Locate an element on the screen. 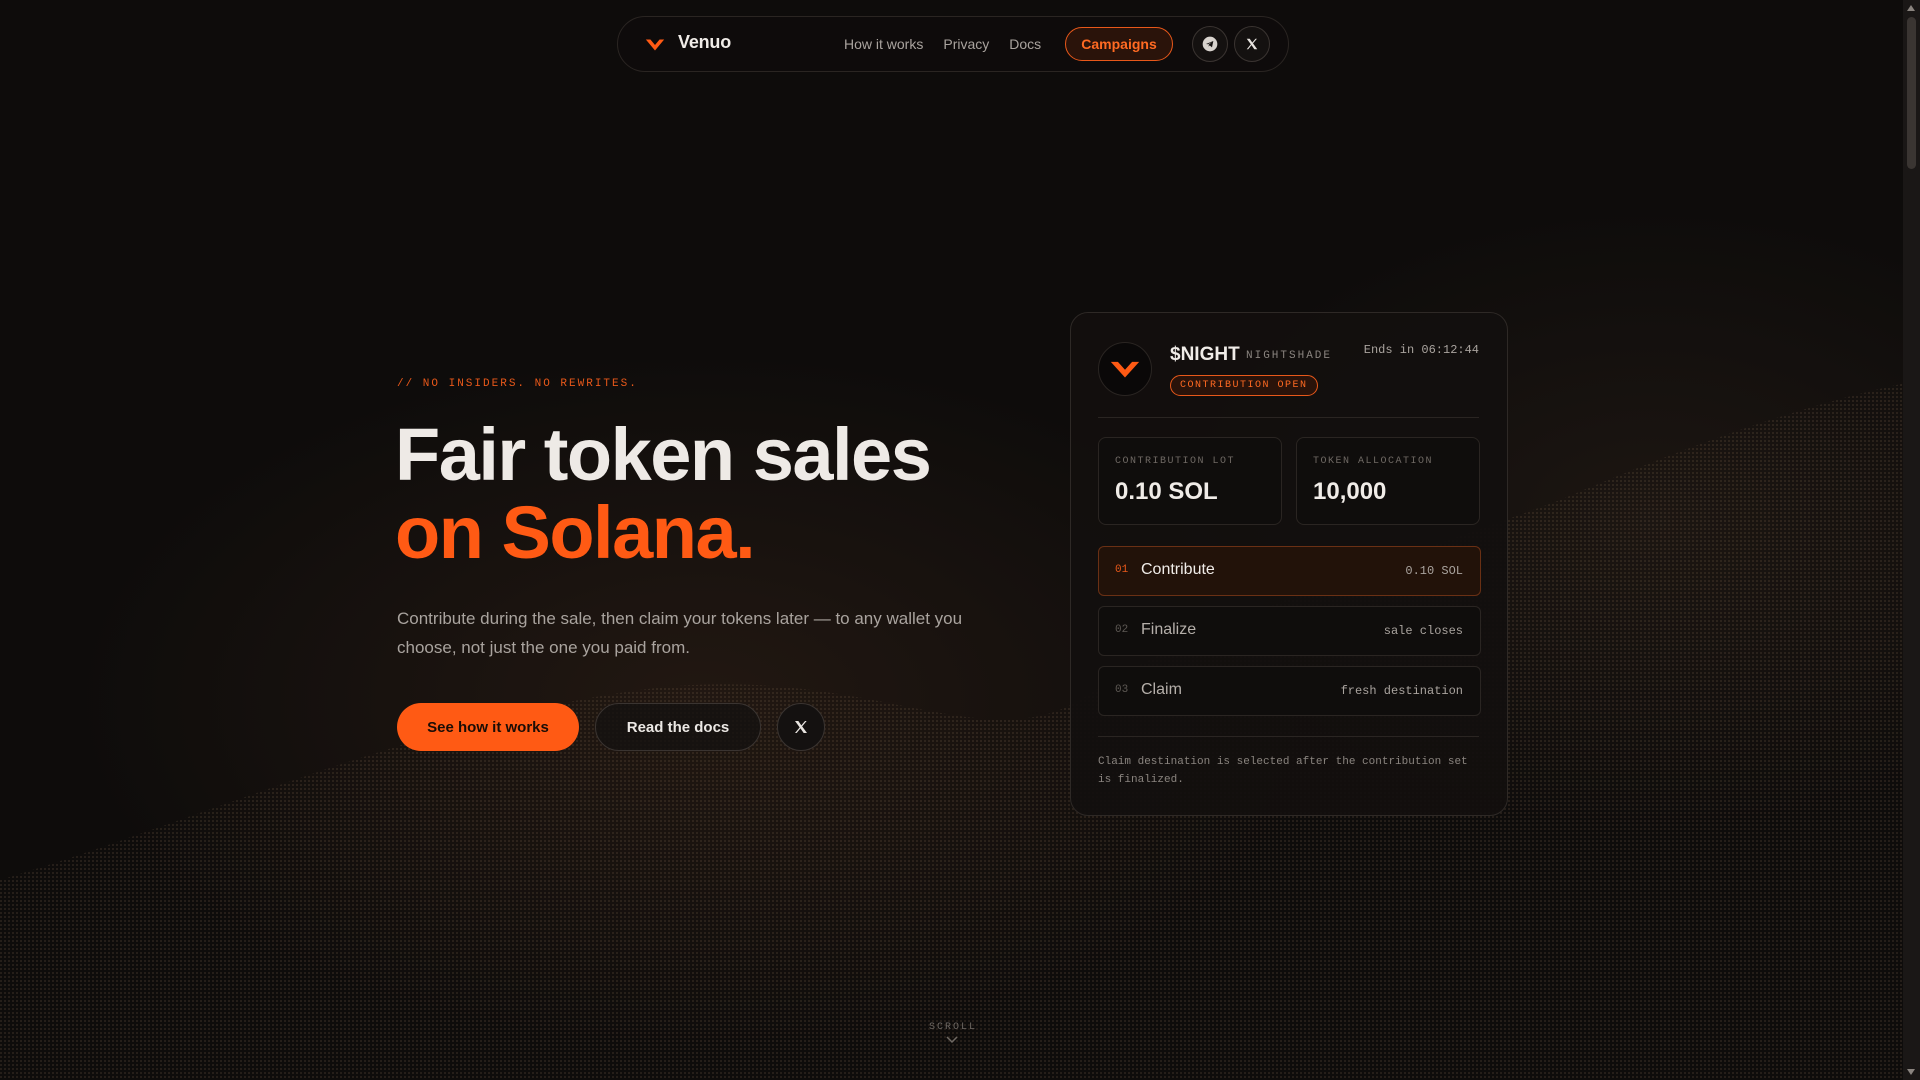  stat-label: CONTRIBUTION LOT is located at coordinates (1175, 461).